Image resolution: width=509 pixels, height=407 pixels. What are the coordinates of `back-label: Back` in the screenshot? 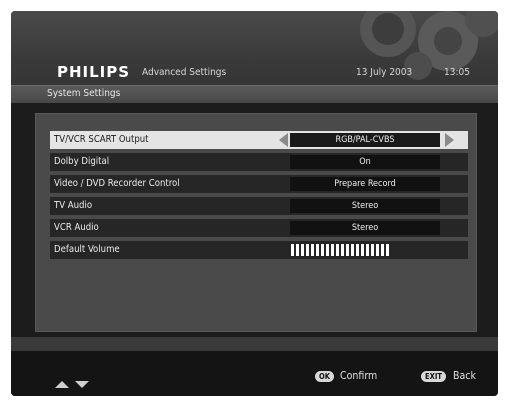 It's located at (464, 376).